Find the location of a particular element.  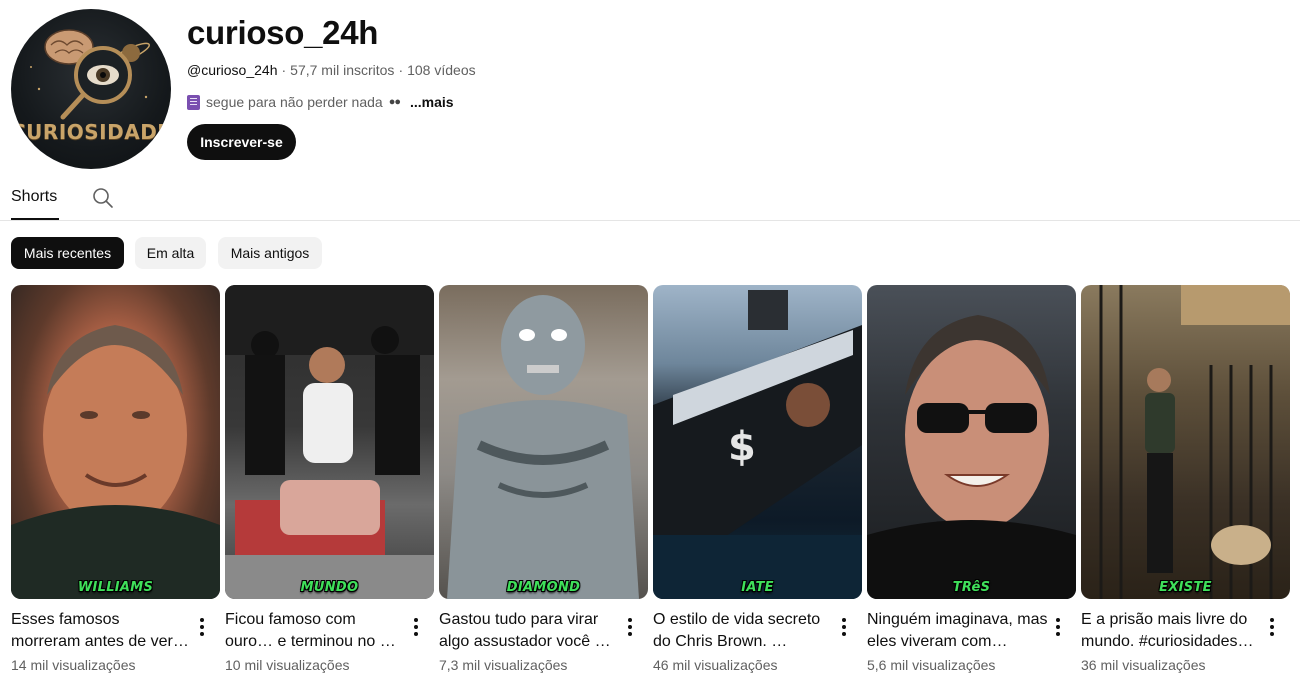

eyes-emoji-icon: ●● is located at coordinates (394, 102).